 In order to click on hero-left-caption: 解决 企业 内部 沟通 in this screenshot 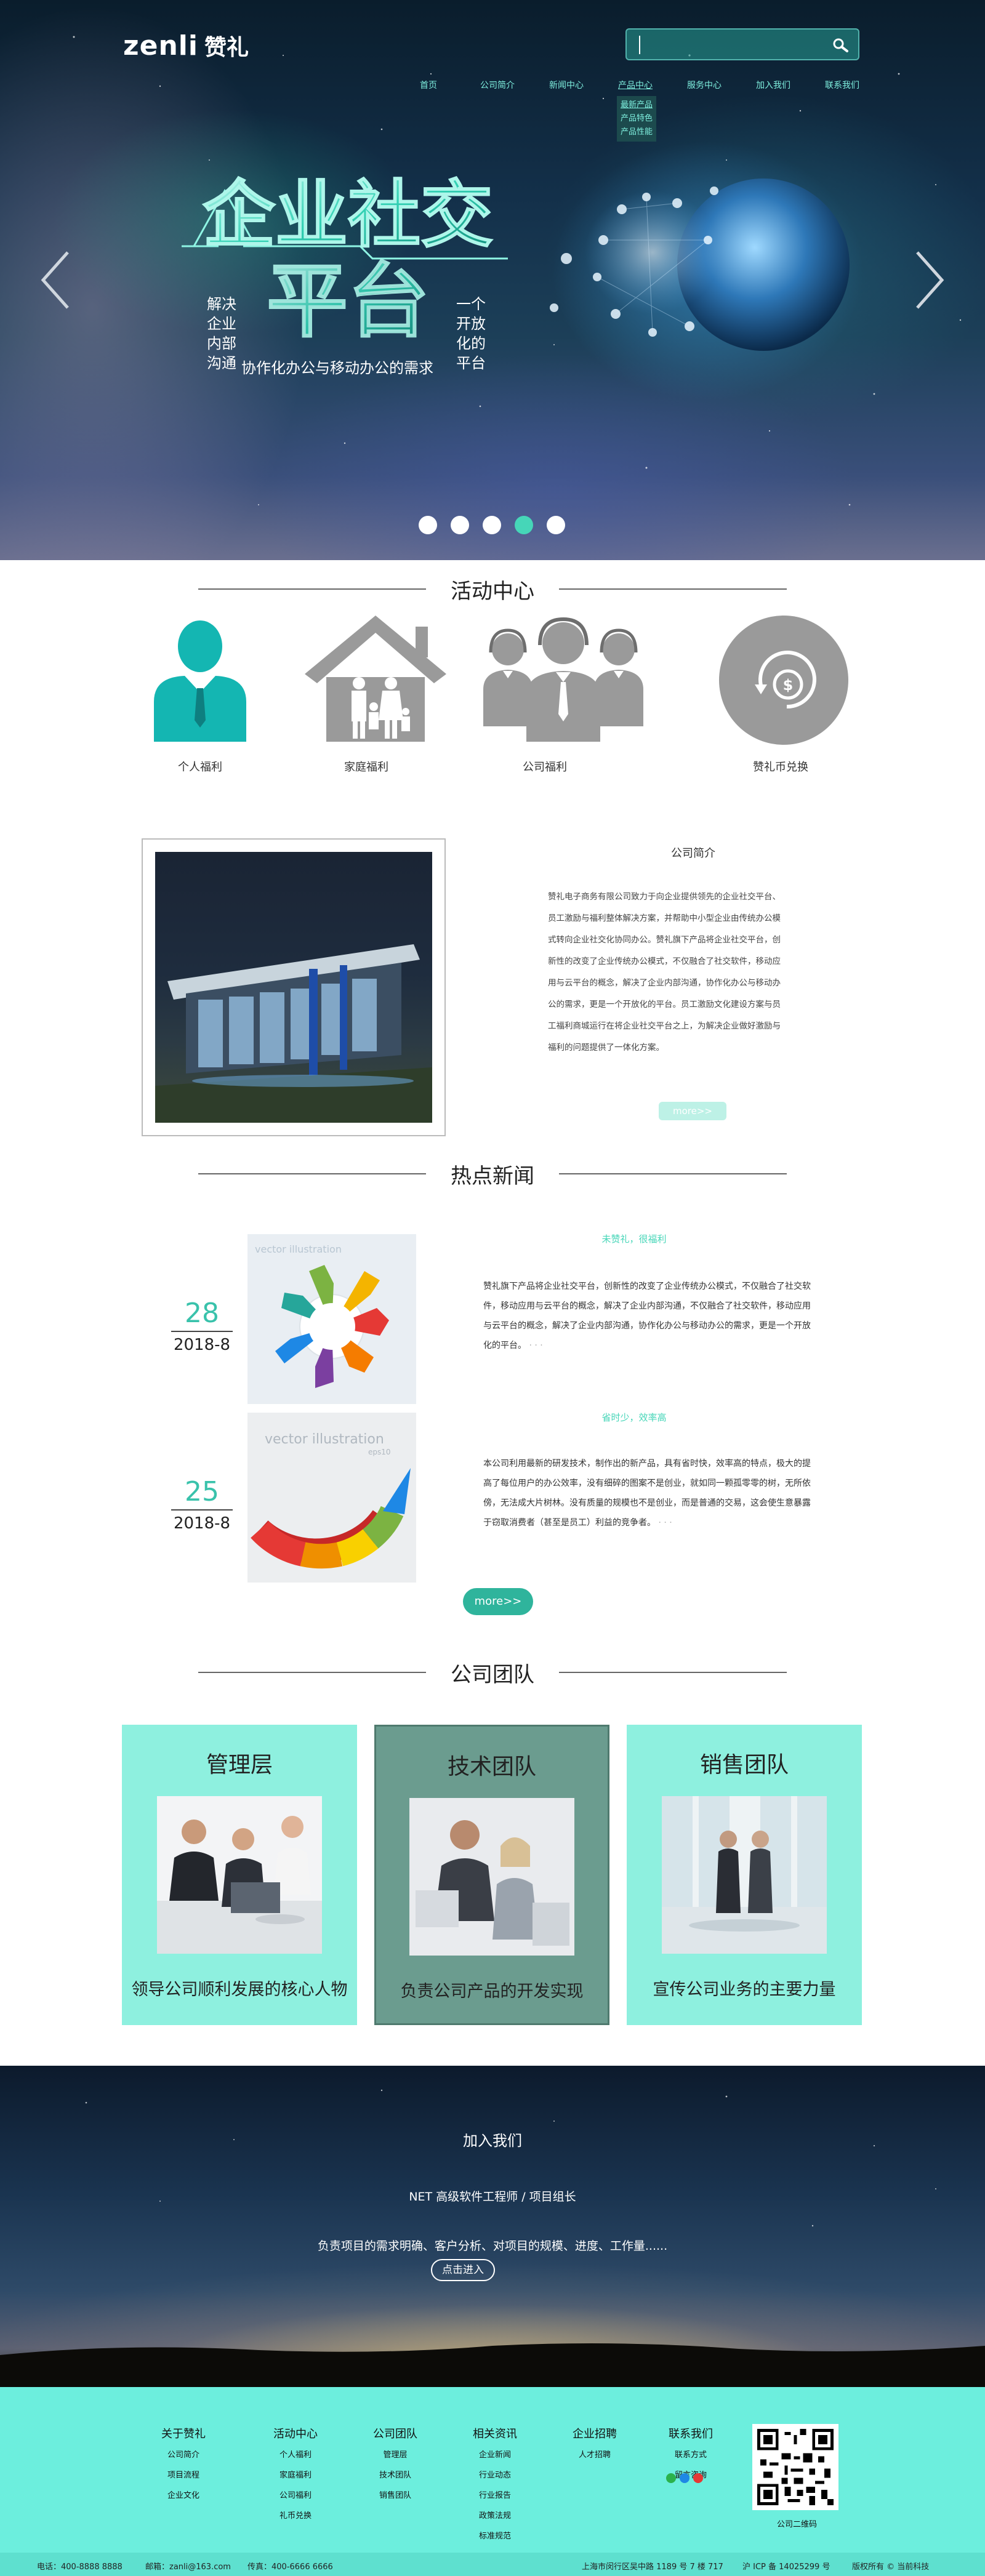, I will do `click(221, 333)`.